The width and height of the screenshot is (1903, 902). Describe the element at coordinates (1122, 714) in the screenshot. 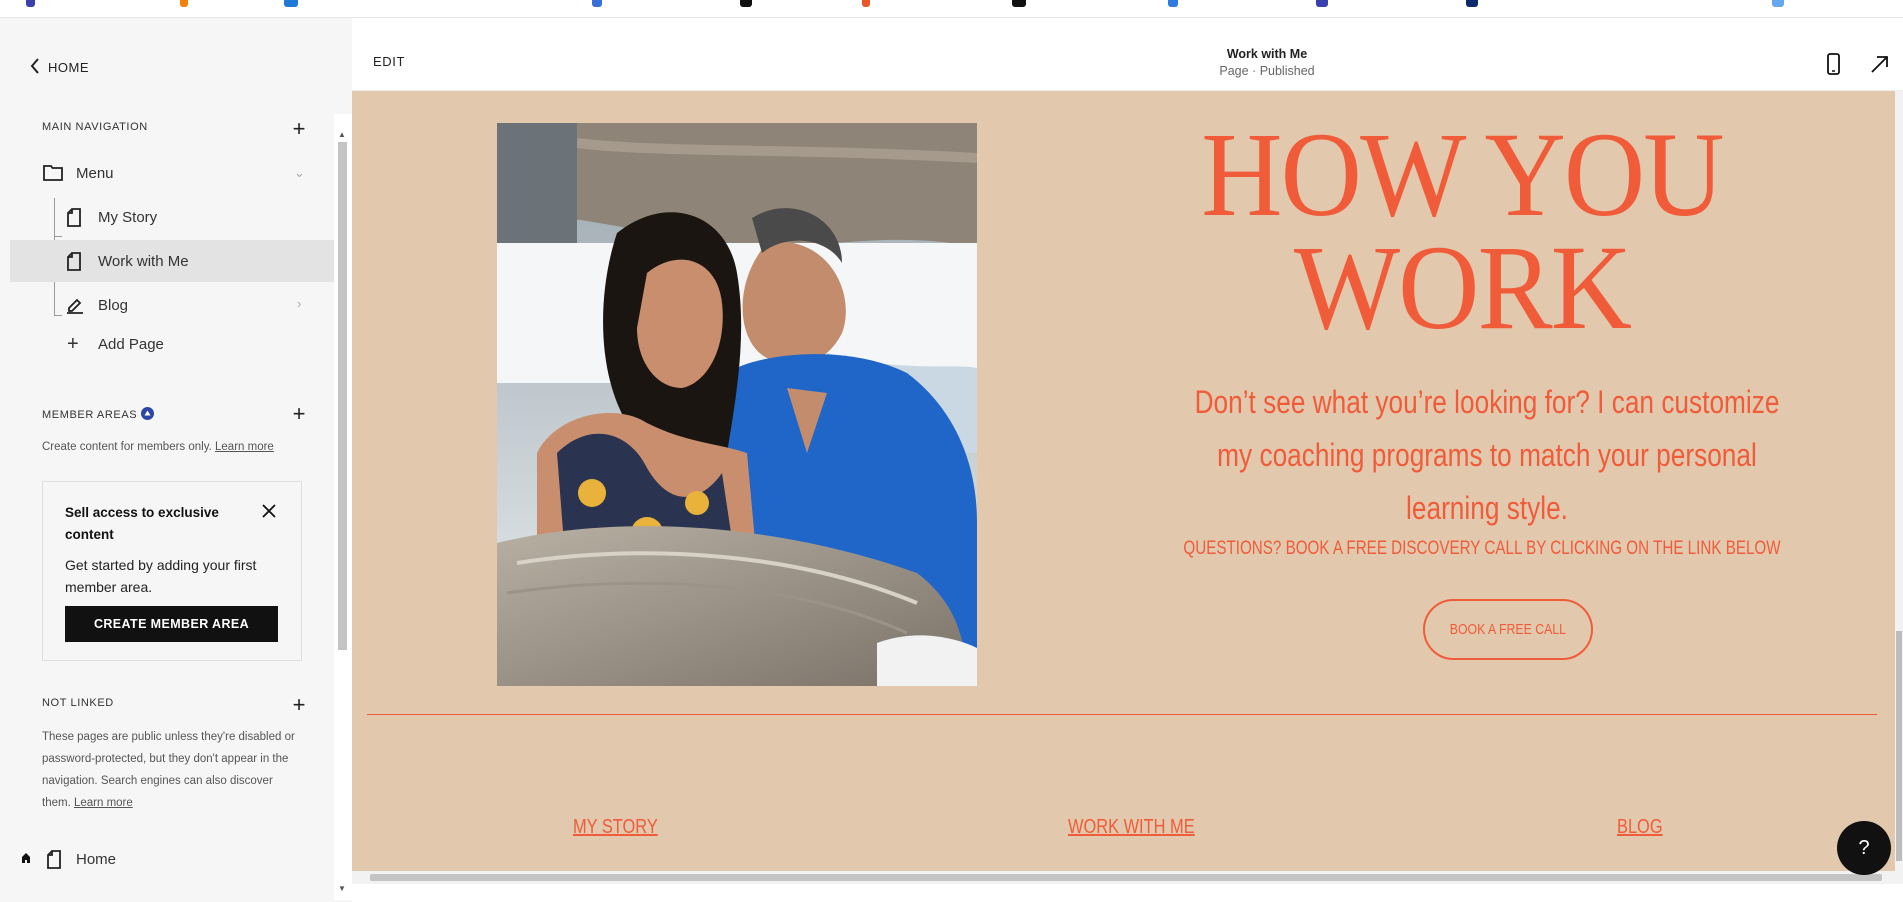

I see `footer-divider` at that location.